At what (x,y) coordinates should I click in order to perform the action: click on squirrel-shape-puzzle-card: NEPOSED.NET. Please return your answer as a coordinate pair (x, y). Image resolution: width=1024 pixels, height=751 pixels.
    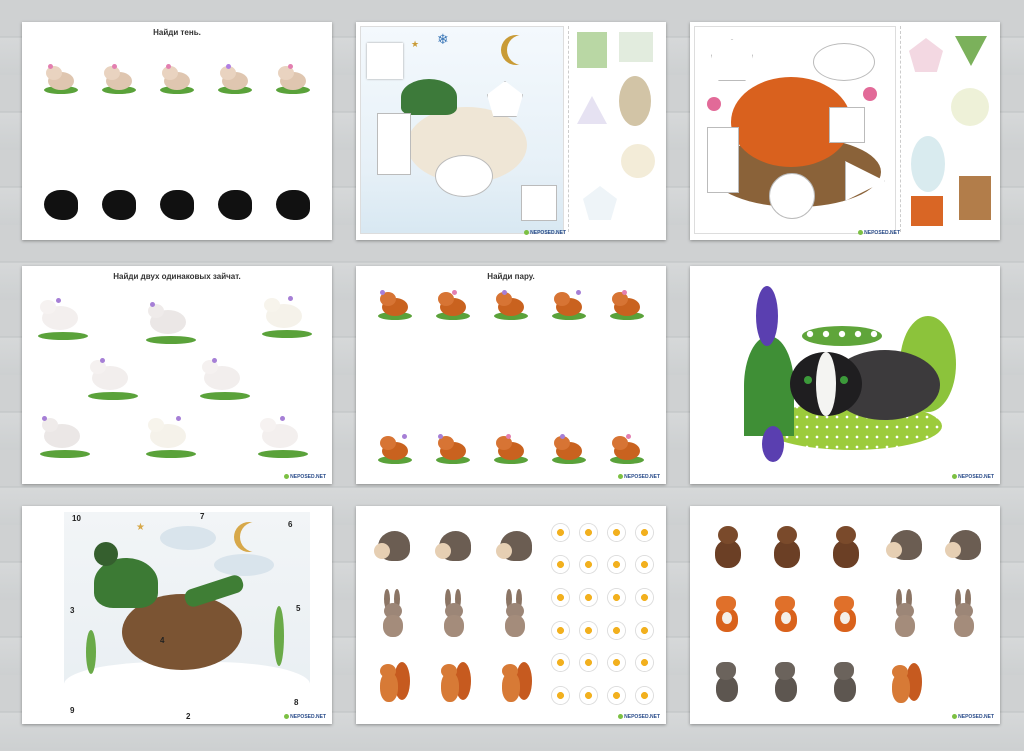
    Looking at the image, I should click on (845, 131).